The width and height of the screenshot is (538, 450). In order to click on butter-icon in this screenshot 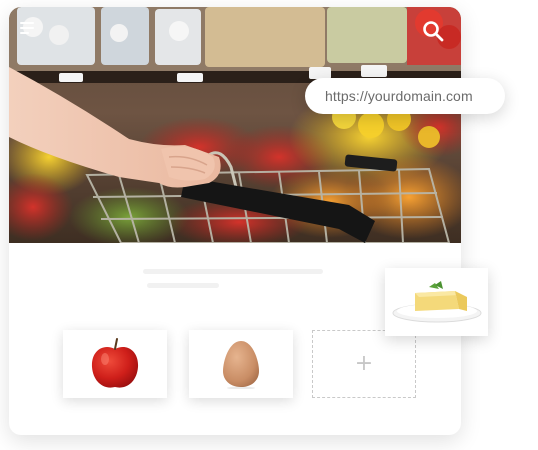, I will do `click(436, 302)`.